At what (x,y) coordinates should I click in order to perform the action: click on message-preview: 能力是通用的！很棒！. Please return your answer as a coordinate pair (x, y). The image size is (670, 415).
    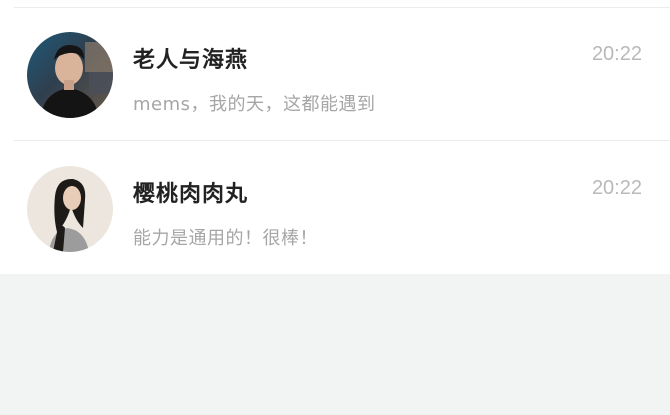
    Looking at the image, I should click on (225, 238).